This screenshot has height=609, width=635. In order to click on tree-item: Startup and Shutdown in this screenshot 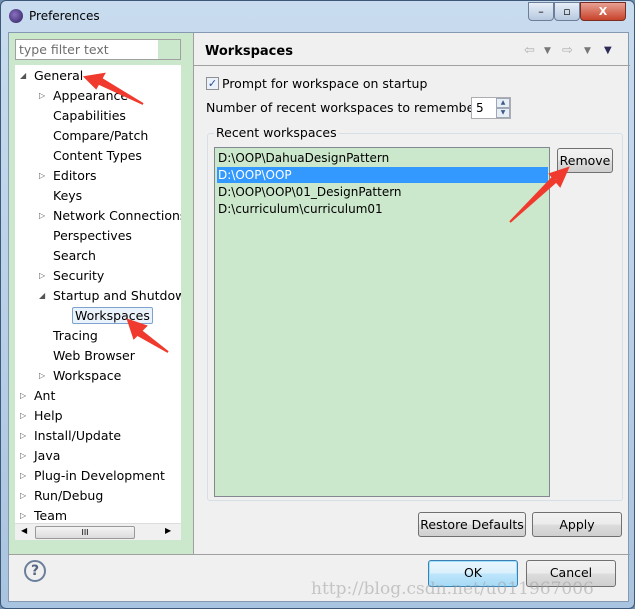, I will do `click(117, 296)`.